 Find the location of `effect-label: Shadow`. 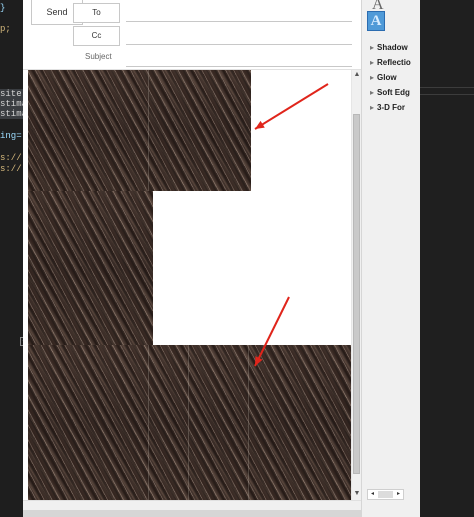

effect-label: Shadow is located at coordinates (392, 47).